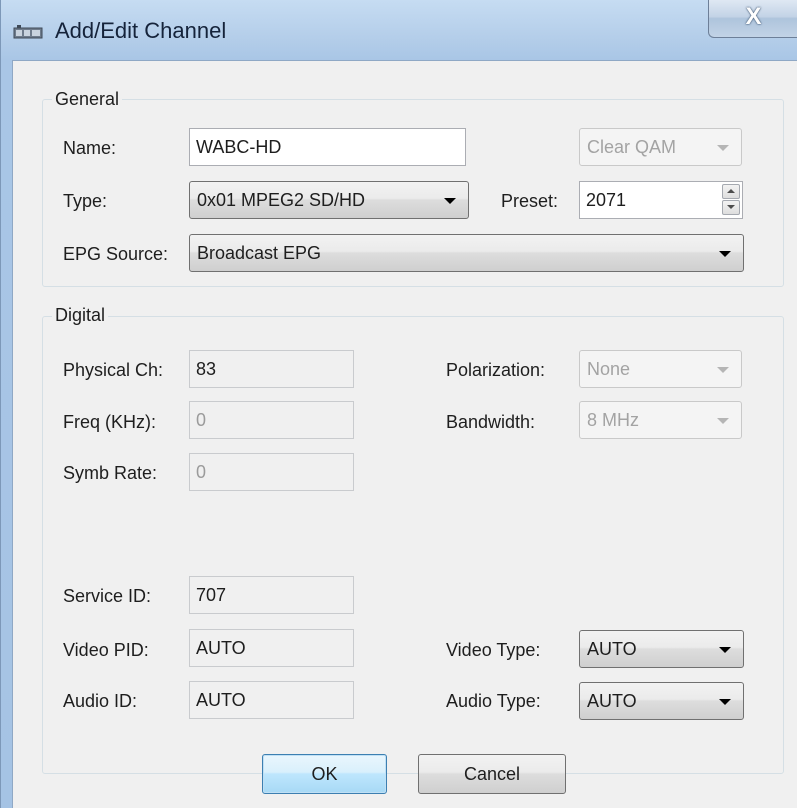 The height and width of the screenshot is (808, 797). What do you see at coordinates (632, 147) in the screenshot?
I see `modulation-value: Clear QAM` at bounding box center [632, 147].